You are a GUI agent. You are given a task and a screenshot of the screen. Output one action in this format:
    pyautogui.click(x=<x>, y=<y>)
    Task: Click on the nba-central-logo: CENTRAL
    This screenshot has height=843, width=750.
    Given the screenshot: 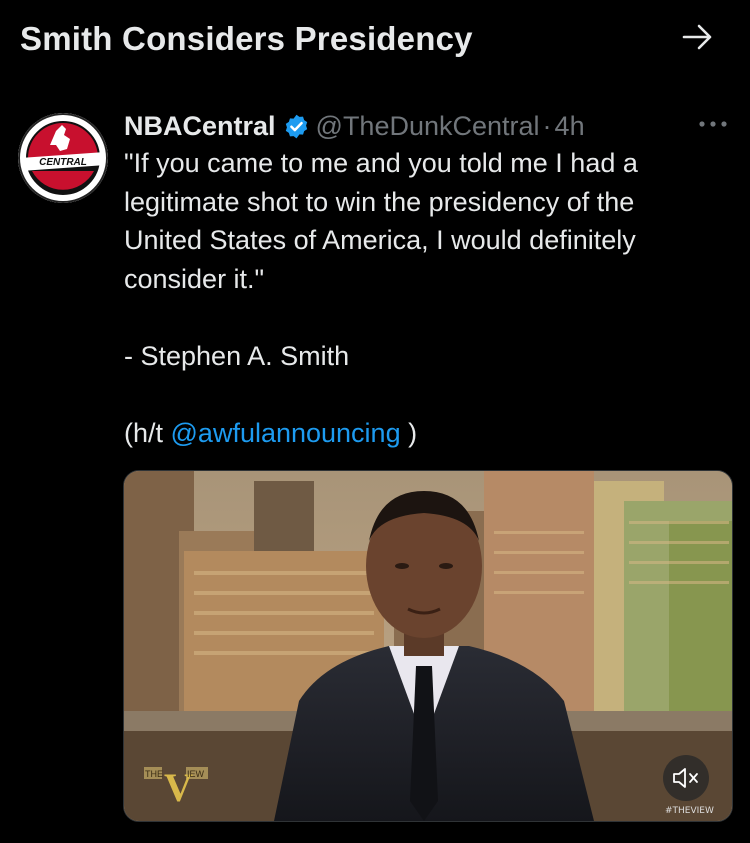 What is the action you would take?
    pyautogui.click(x=63, y=158)
    